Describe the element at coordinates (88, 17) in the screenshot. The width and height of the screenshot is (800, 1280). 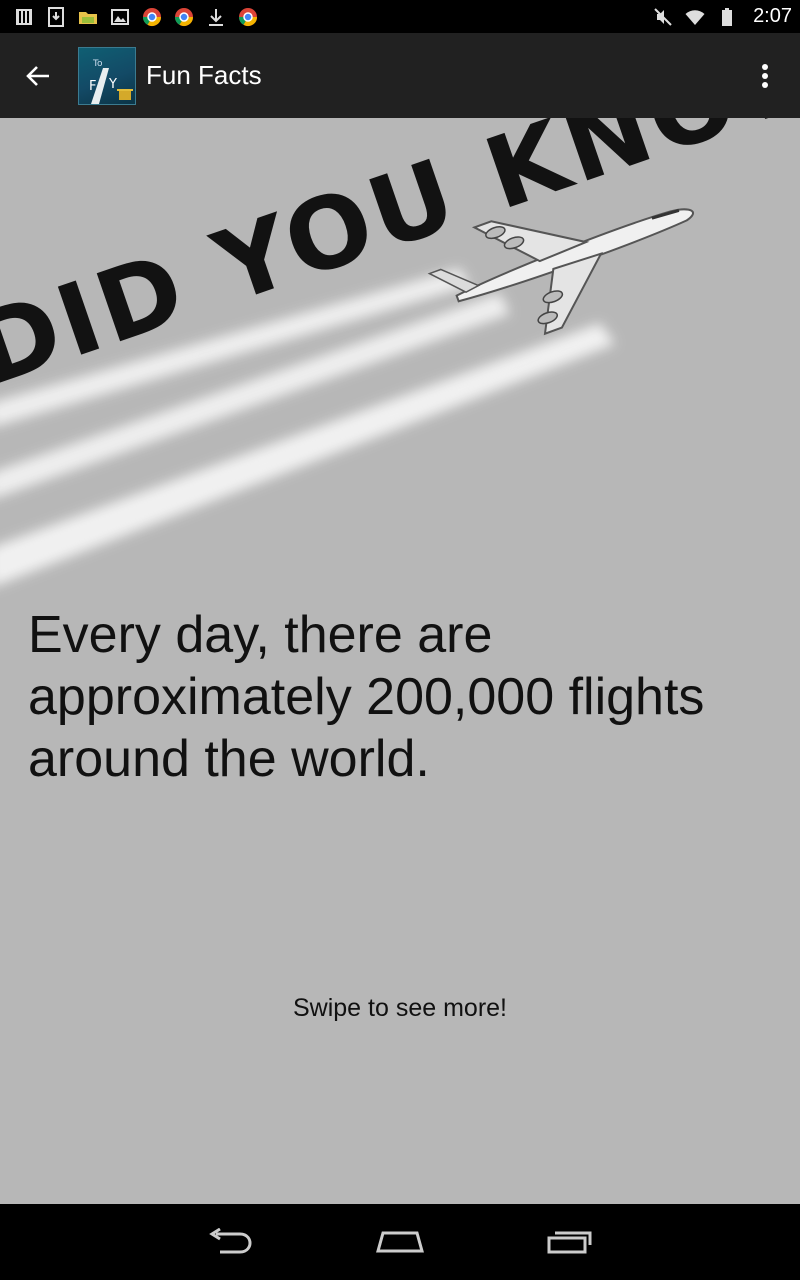
I see `folder-icon` at that location.